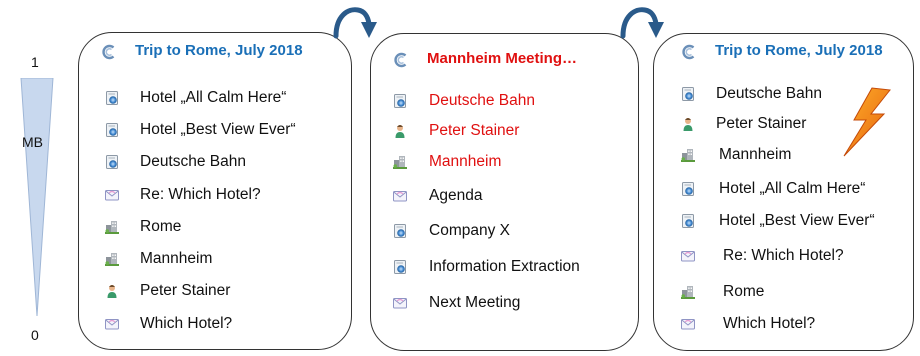  What do you see at coordinates (35, 335) in the screenshot?
I see `scale-bottom-label: 0` at bounding box center [35, 335].